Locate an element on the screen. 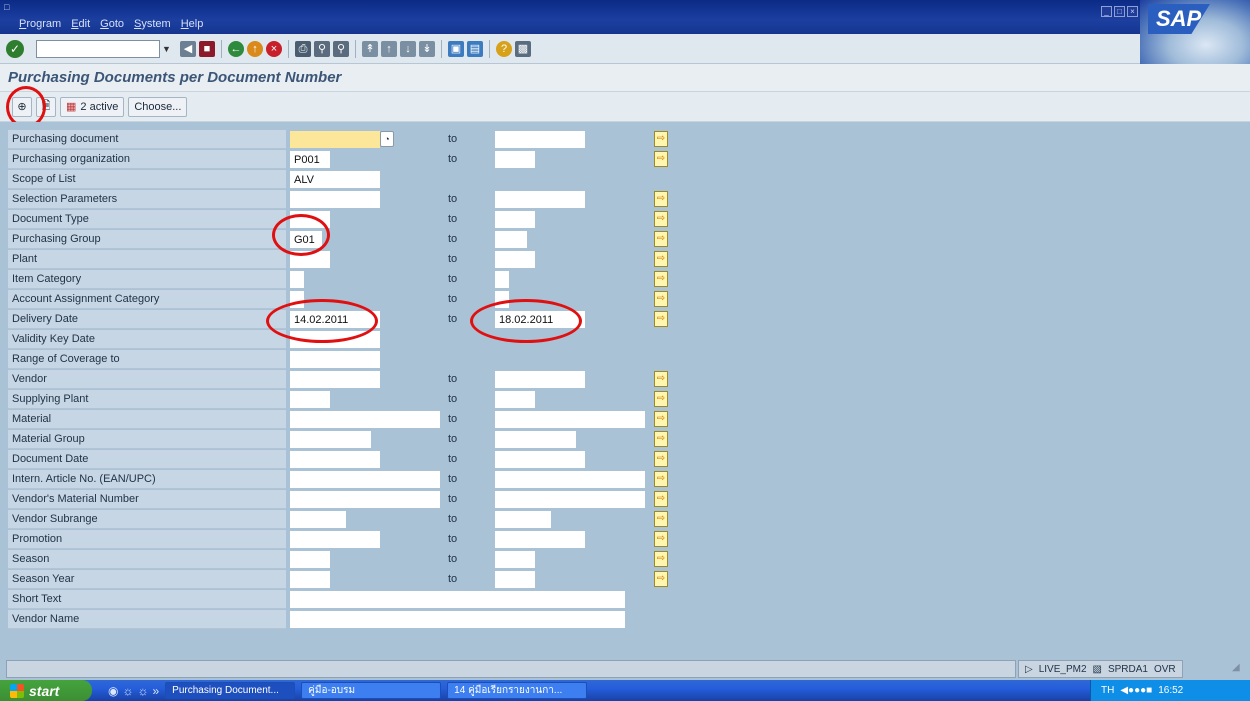  print-icon: ⎙ is located at coordinates (303, 48).